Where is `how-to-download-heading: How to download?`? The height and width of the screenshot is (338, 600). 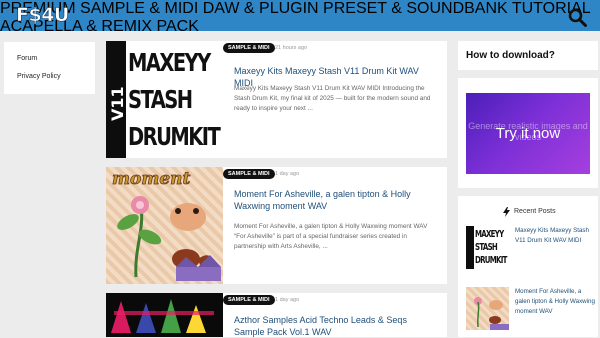 how-to-download-heading: How to download? is located at coordinates (510, 55).